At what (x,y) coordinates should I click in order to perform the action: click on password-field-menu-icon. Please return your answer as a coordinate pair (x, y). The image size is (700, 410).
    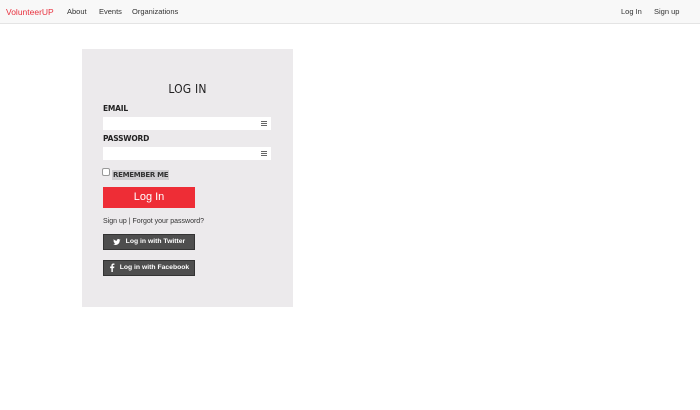
    Looking at the image, I should click on (264, 153).